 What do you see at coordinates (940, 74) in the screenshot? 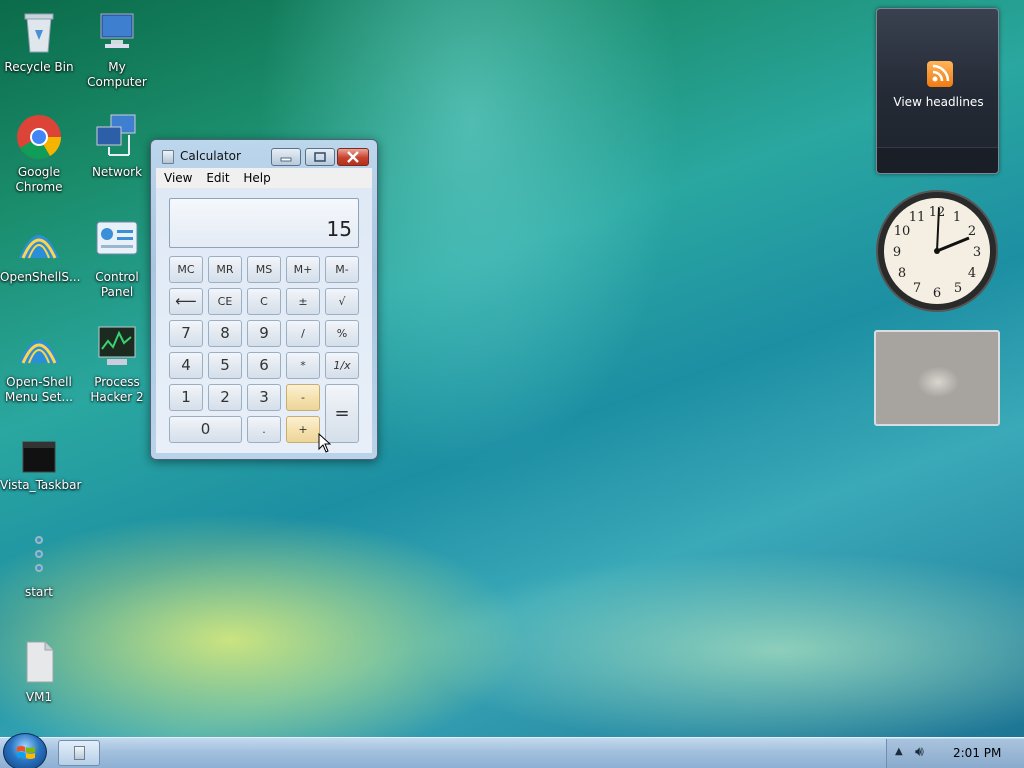
I see `rss-icon` at bounding box center [940, 74].